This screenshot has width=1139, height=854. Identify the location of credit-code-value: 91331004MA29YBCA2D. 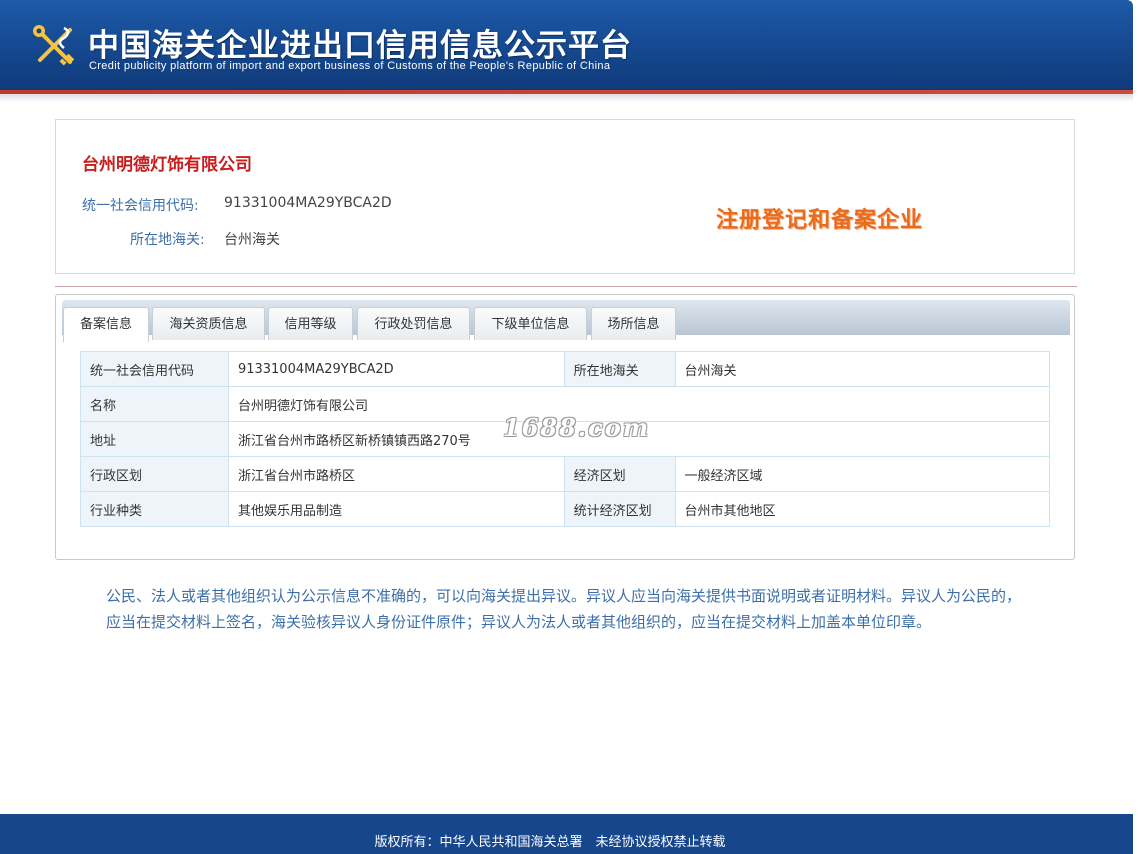
(308, 203).